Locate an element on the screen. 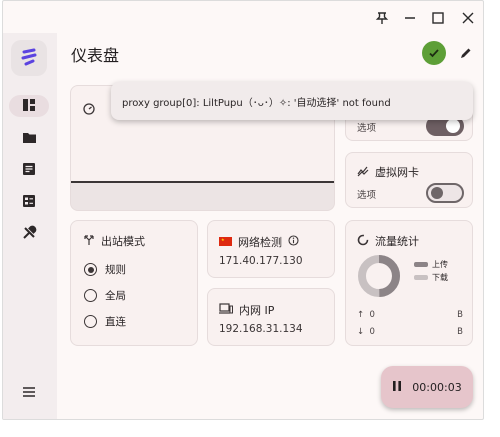 The width and height of the screenshot is (500, 437). download-value: 0 is located at coordinates (372, 332).